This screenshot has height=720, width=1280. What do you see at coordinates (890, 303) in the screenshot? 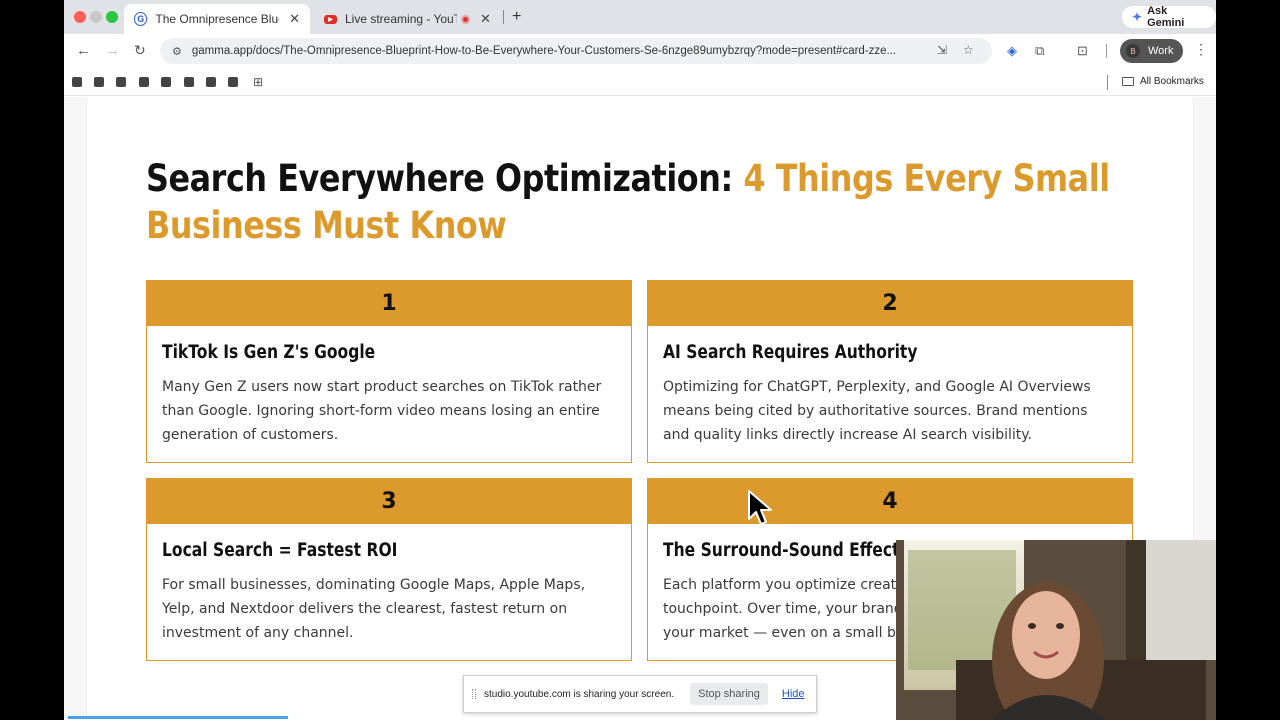
I see `card-number: 2` at bounding box center [890, 303].